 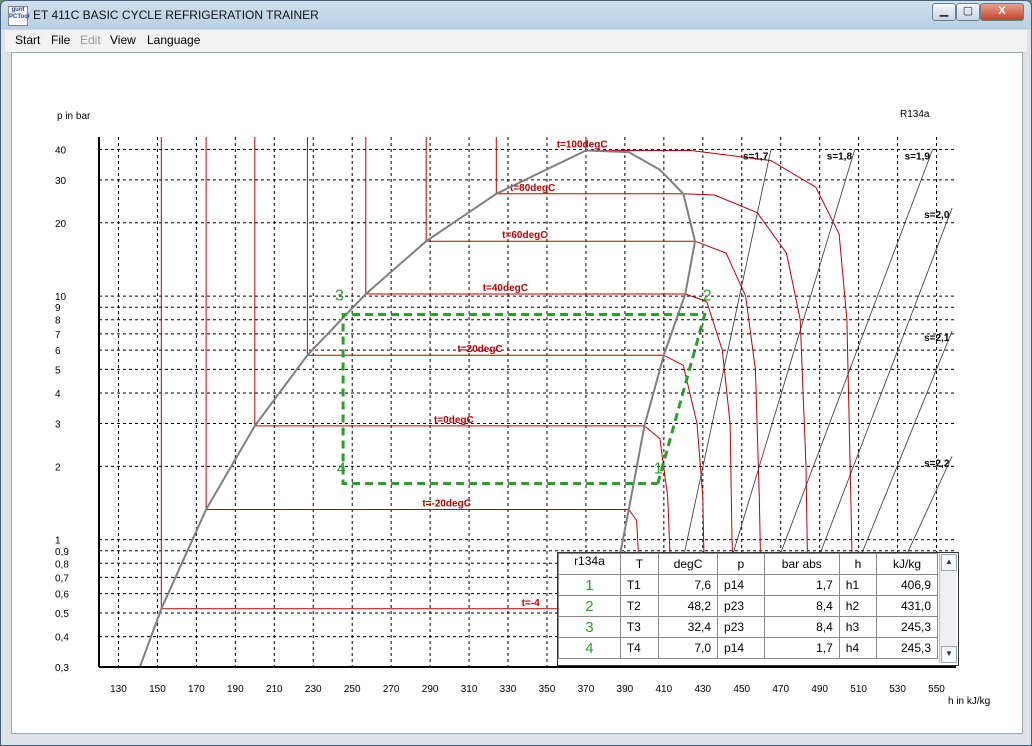 I want to click on cell-h: h1, so click(x=858, y=585).